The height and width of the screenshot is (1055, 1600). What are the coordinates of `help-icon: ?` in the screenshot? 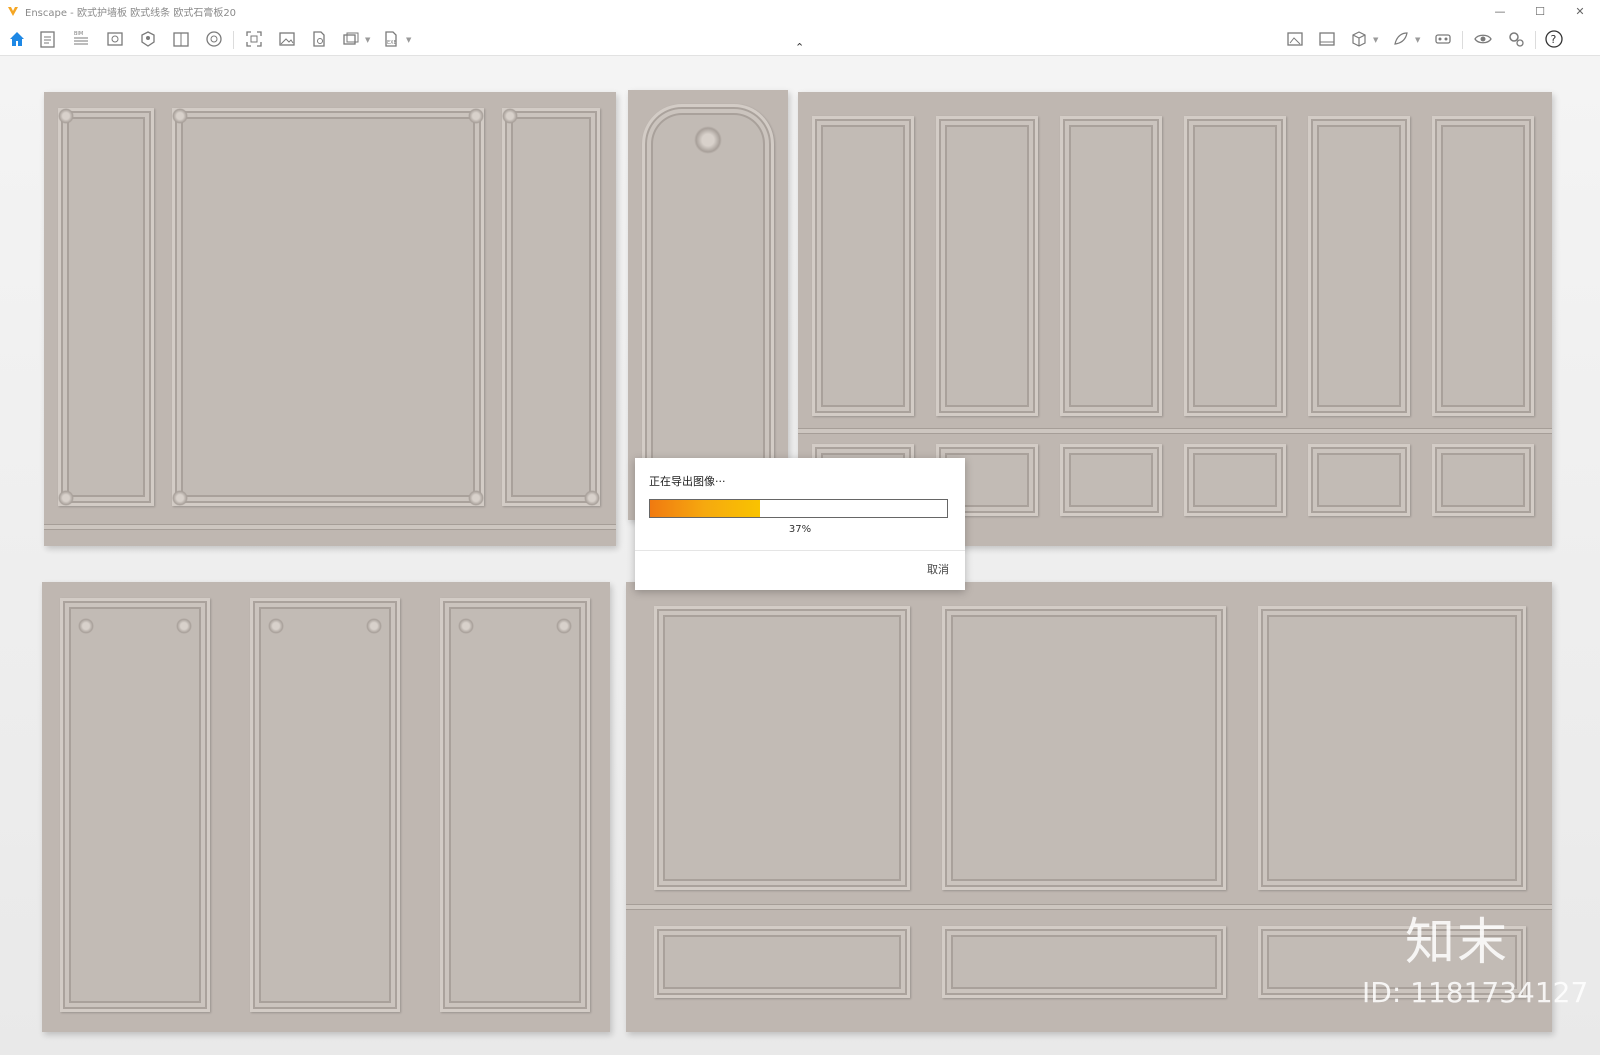 It's located at (1554, 39).